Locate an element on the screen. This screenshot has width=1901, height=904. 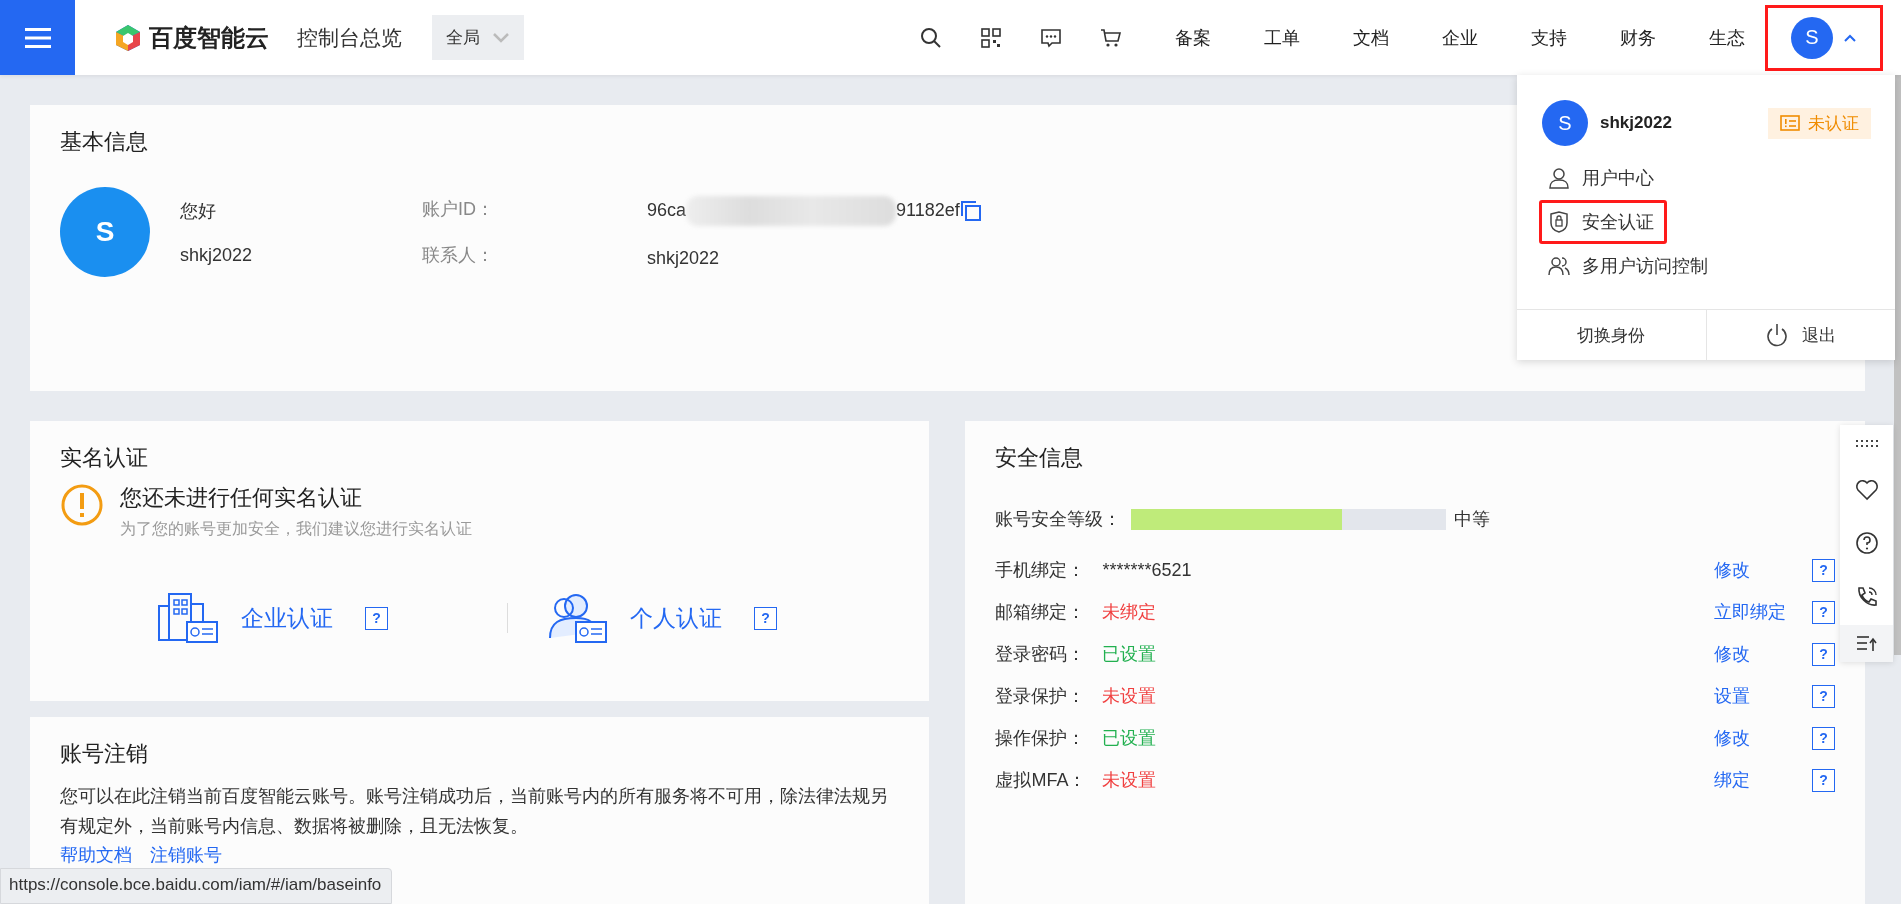
action-link: 立即绑定 is located at coordinates (1758, 612).